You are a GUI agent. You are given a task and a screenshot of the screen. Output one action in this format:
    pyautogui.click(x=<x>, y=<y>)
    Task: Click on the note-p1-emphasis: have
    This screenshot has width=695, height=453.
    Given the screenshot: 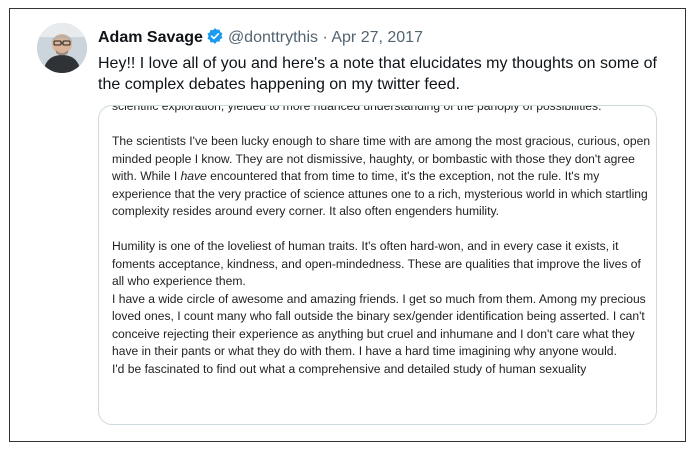 What is the action you would take?
    pyautogui.click(x=193, y=176)
    